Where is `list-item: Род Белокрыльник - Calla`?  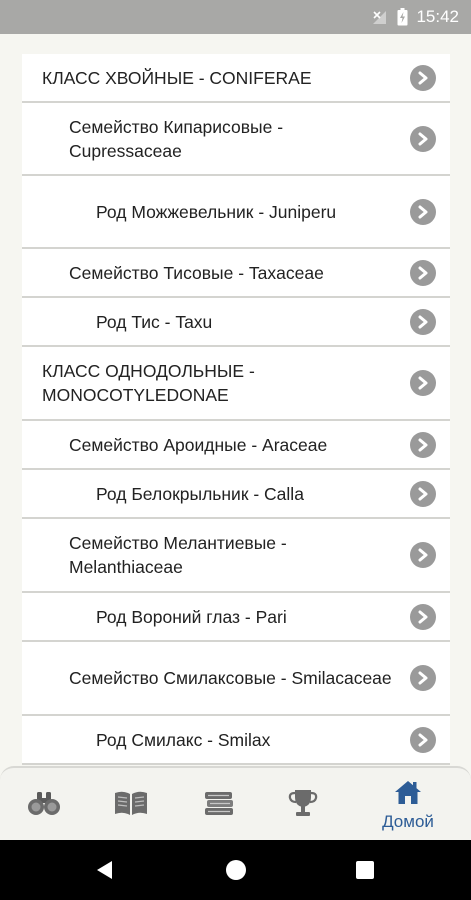 list-item: Род Белокрыльник - Calla is located at coordinates (236, 494).